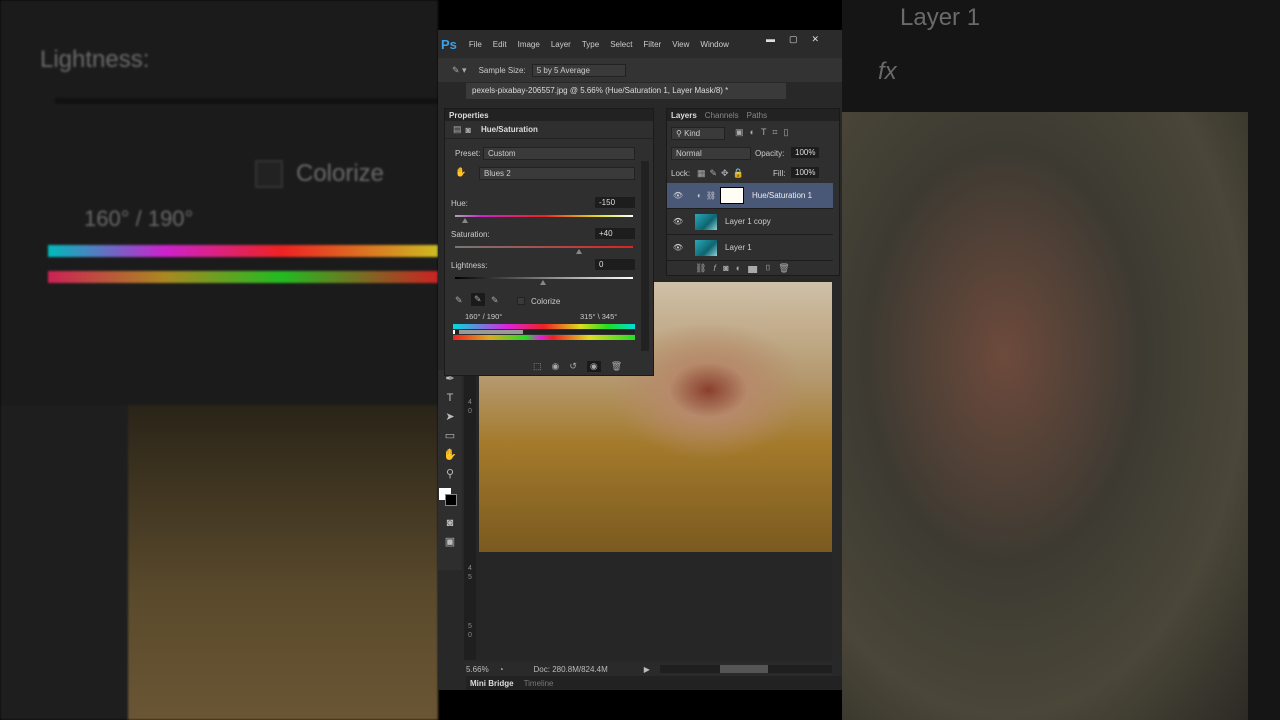 This screenshot has width=1280, height=720. What do you see at coordinates (561, 44) in the screenshot?
I see `menu-layer: Layer` at bounding box center [561, 44].